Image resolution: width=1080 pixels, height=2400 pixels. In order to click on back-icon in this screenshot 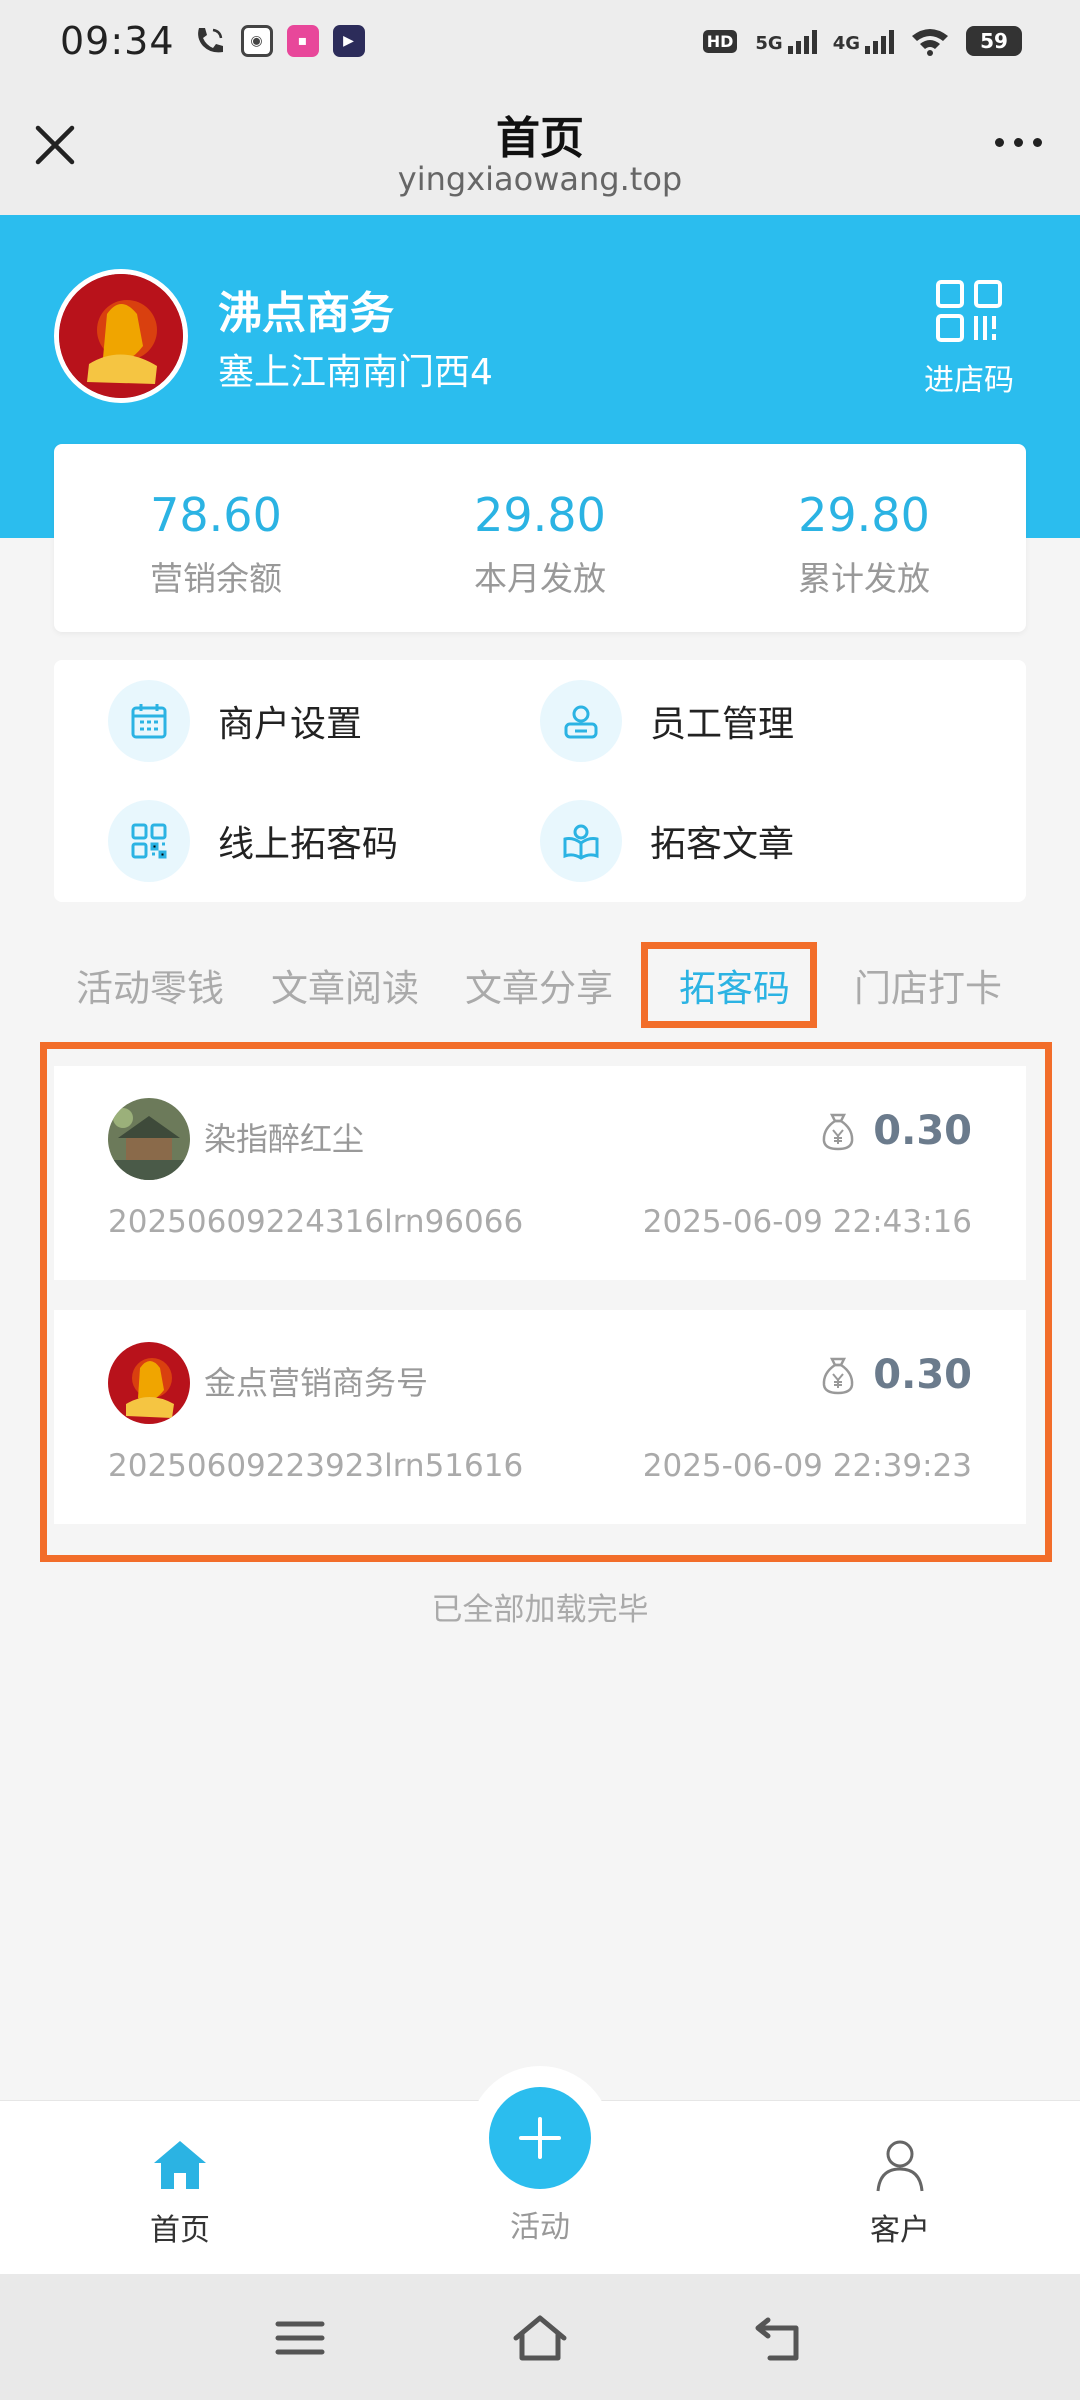, I will do `click(780, 2338)`.